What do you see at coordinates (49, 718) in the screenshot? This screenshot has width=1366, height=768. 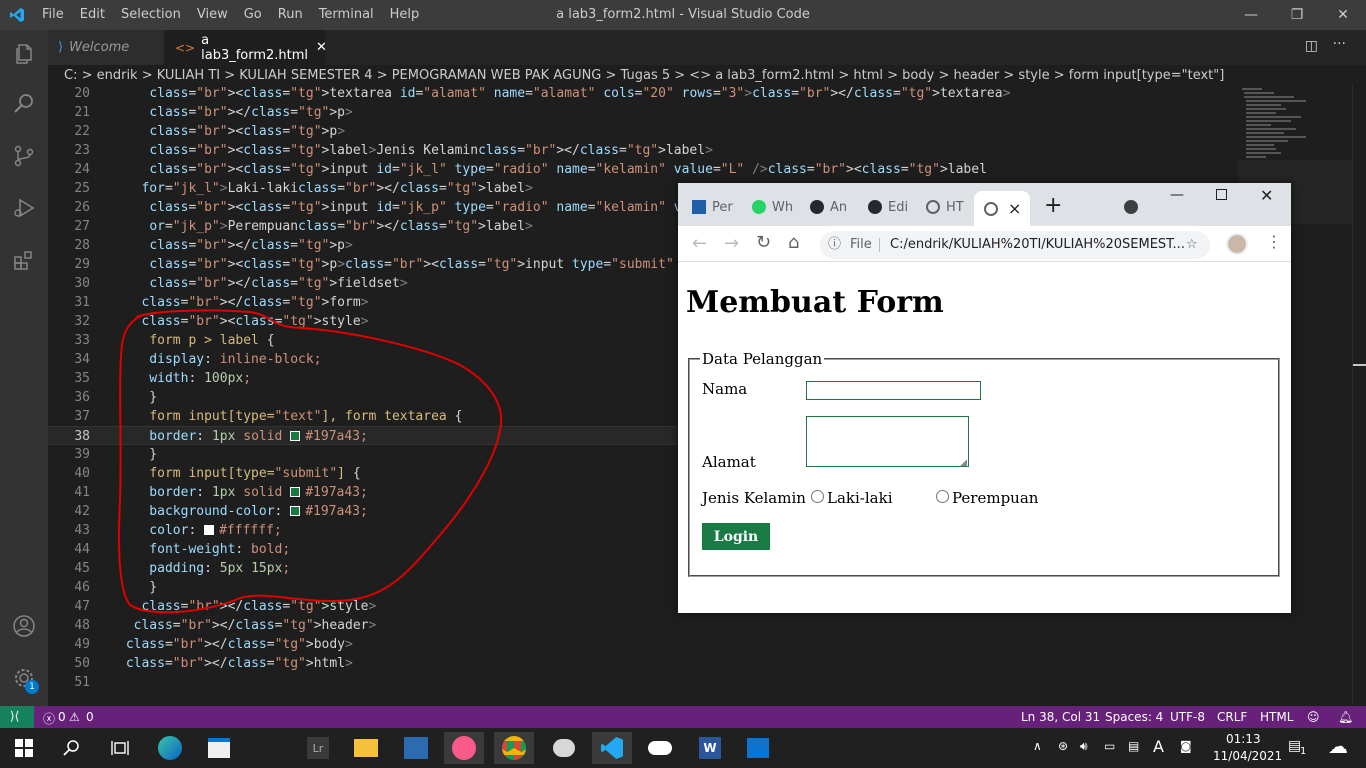 I see `error-icon: ⓧ` at bounding box center [49, 718].